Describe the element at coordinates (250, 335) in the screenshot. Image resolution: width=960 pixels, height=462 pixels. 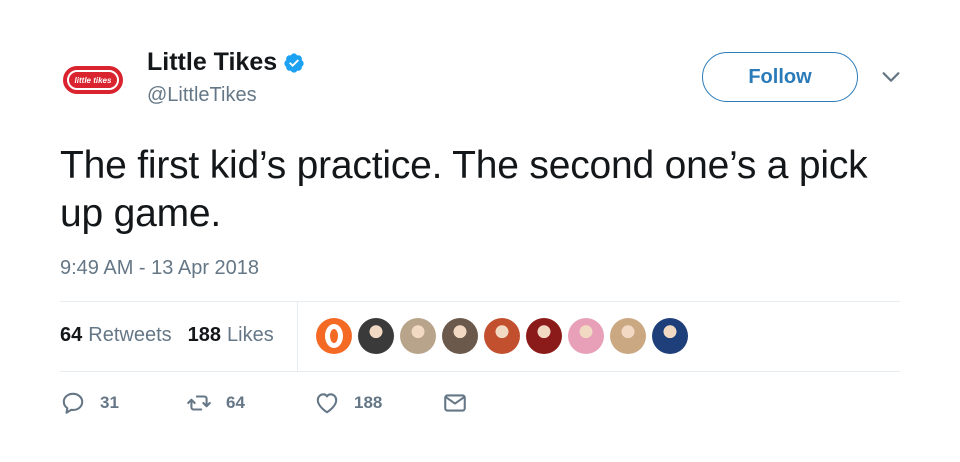
I see `likes-label: Likes` at that location.